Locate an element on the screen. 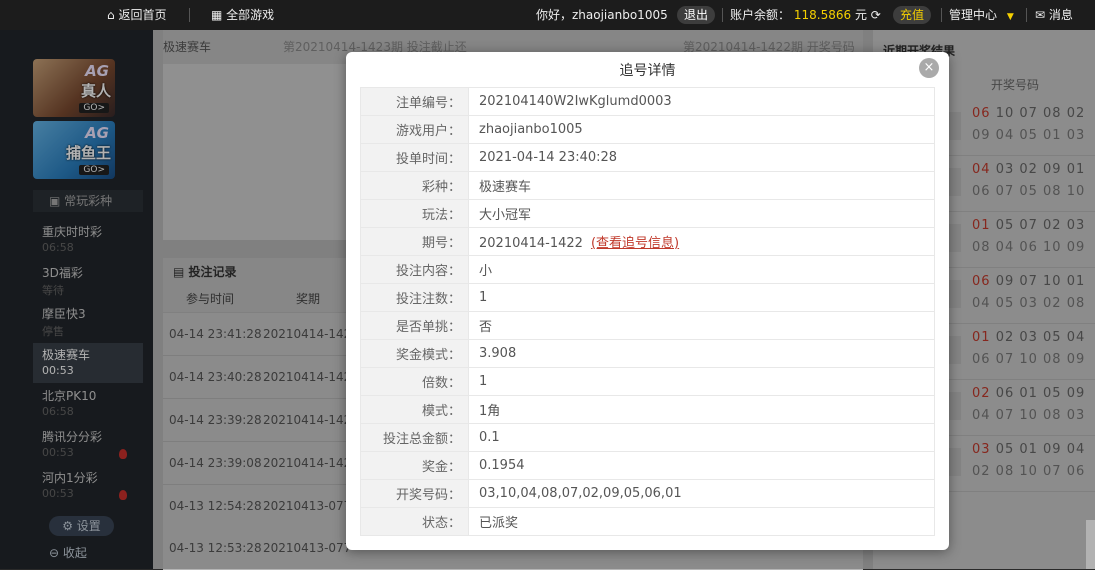  message-link: ✉ 消息 is located at coordinates (1054, 15).